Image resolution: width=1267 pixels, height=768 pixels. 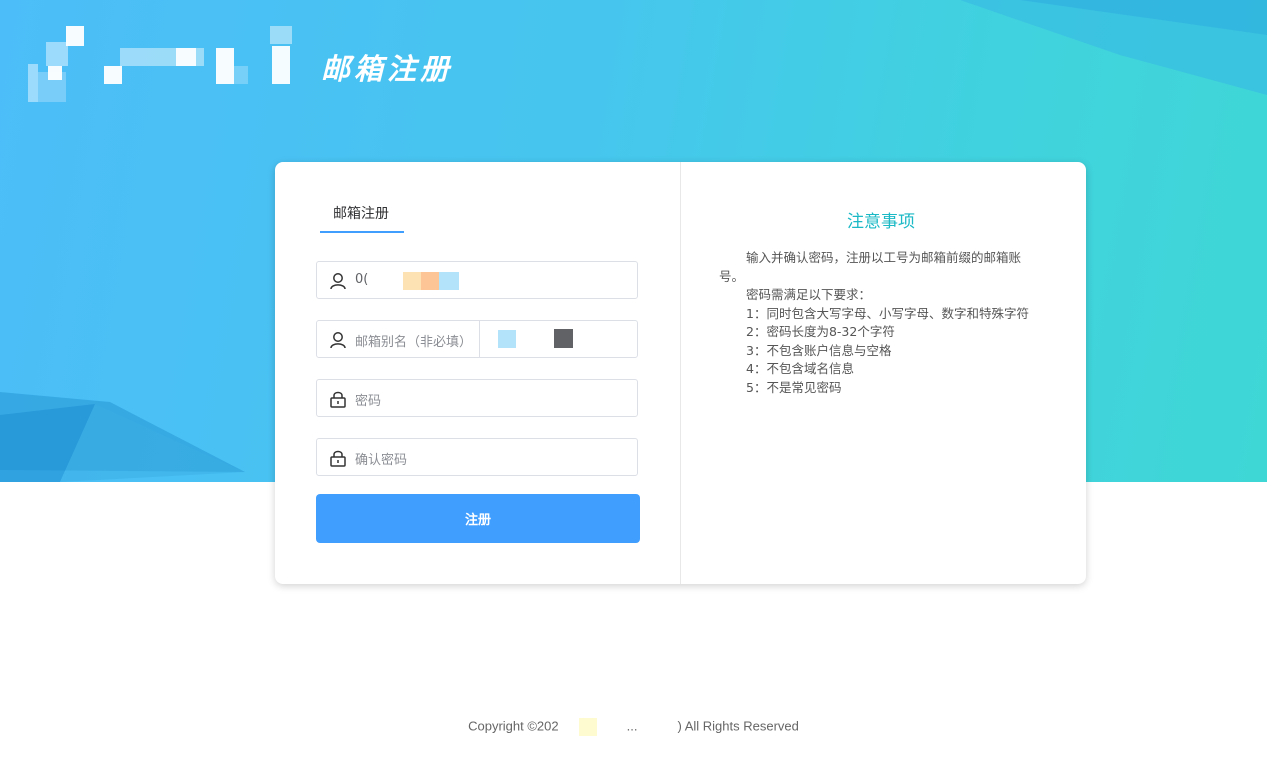 I want to click on page-title: 邮箱注册, so click(x=387, y=69).